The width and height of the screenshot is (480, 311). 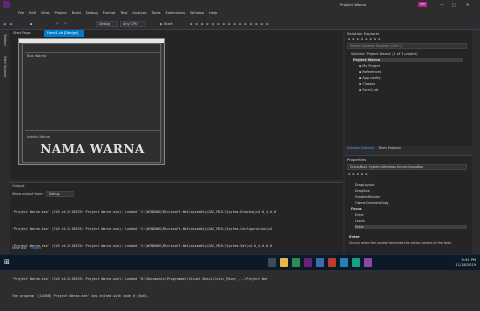 I want to click on property-row: Enter, so click(x=359, y=215).